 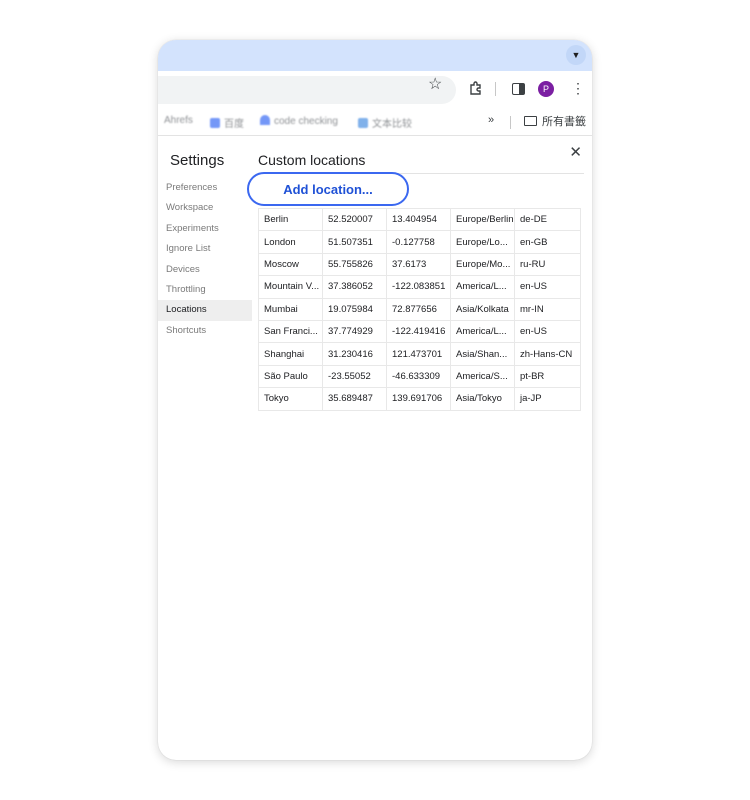 I want to click on cell-longitude: -122.419416, so click(x=418, y=331).